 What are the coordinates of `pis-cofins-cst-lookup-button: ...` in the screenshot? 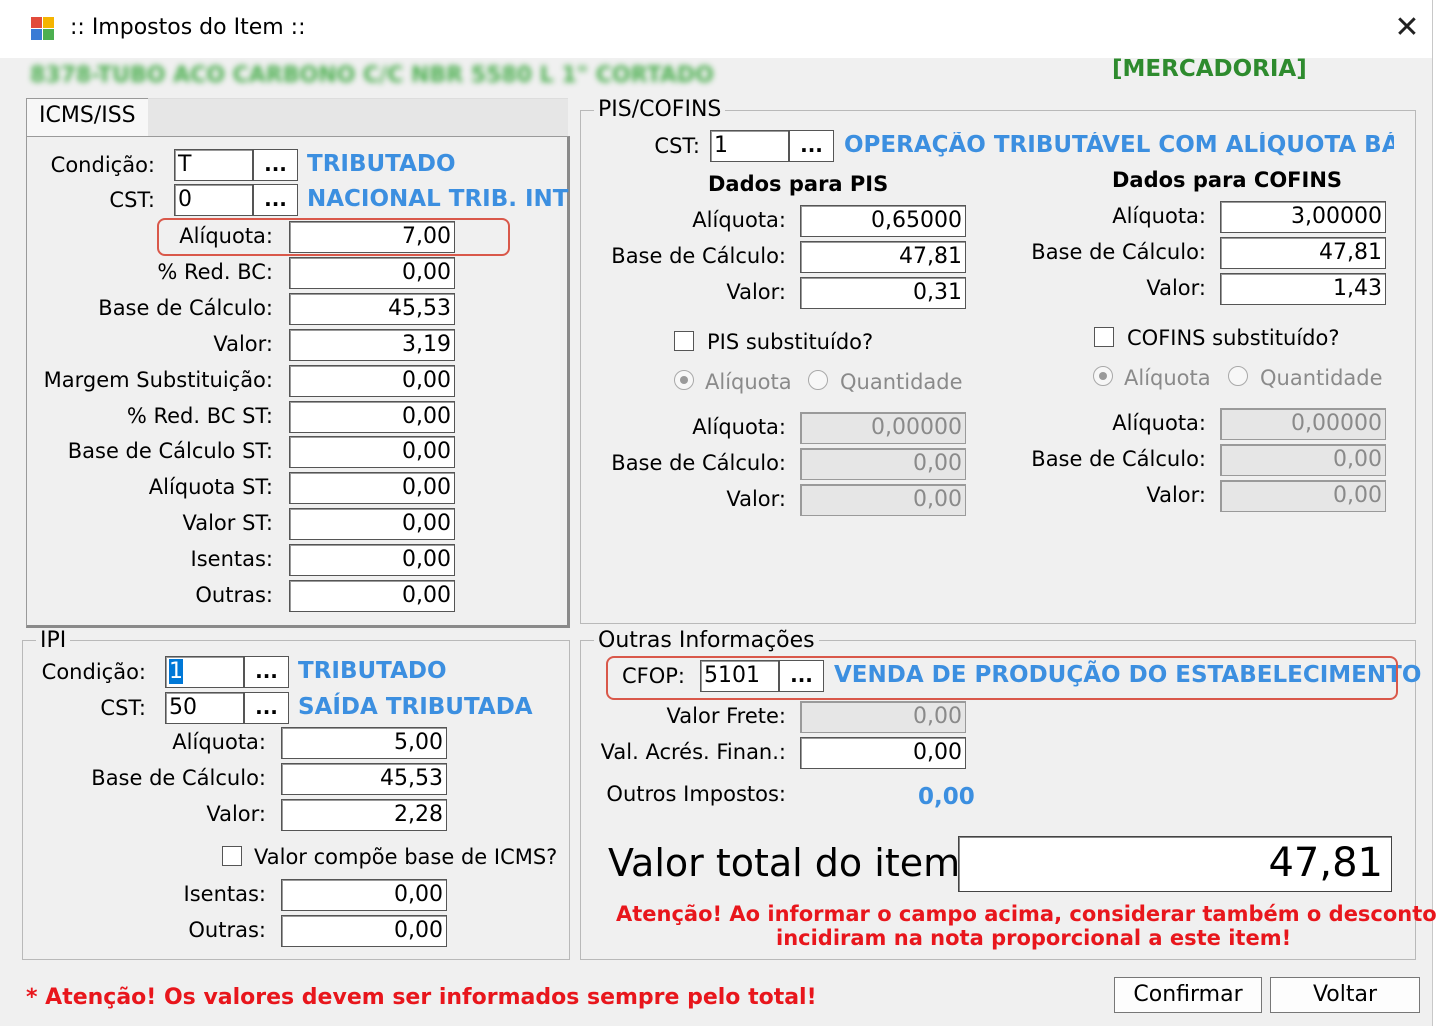 It's located at (811, 146).